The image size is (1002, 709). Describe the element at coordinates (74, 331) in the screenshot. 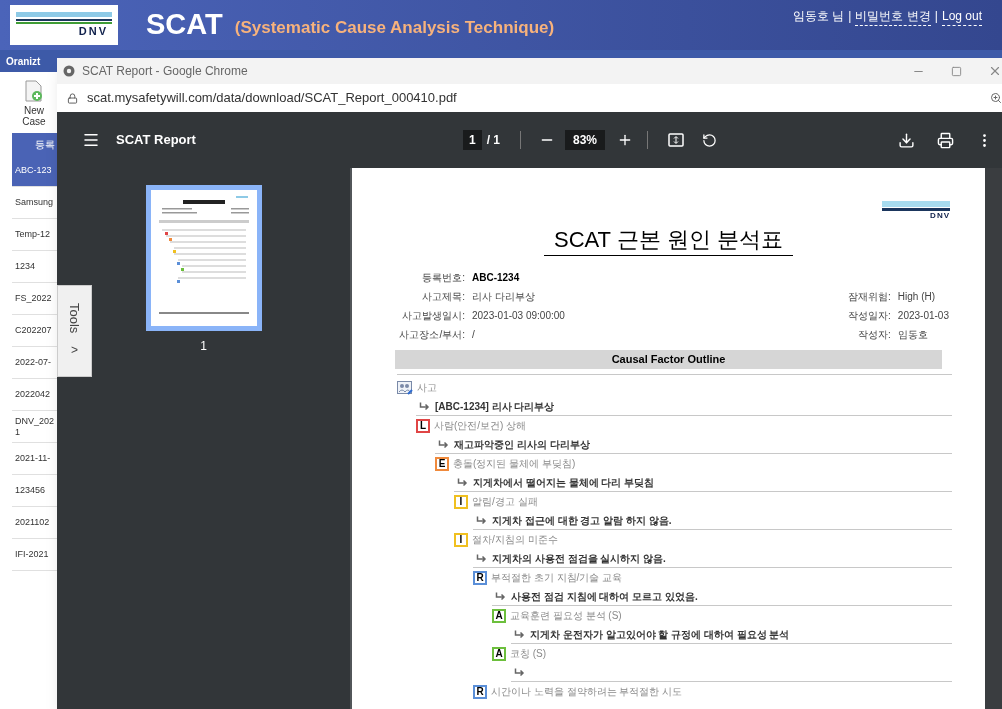

I see `tools-tab: Tools >` at that location.